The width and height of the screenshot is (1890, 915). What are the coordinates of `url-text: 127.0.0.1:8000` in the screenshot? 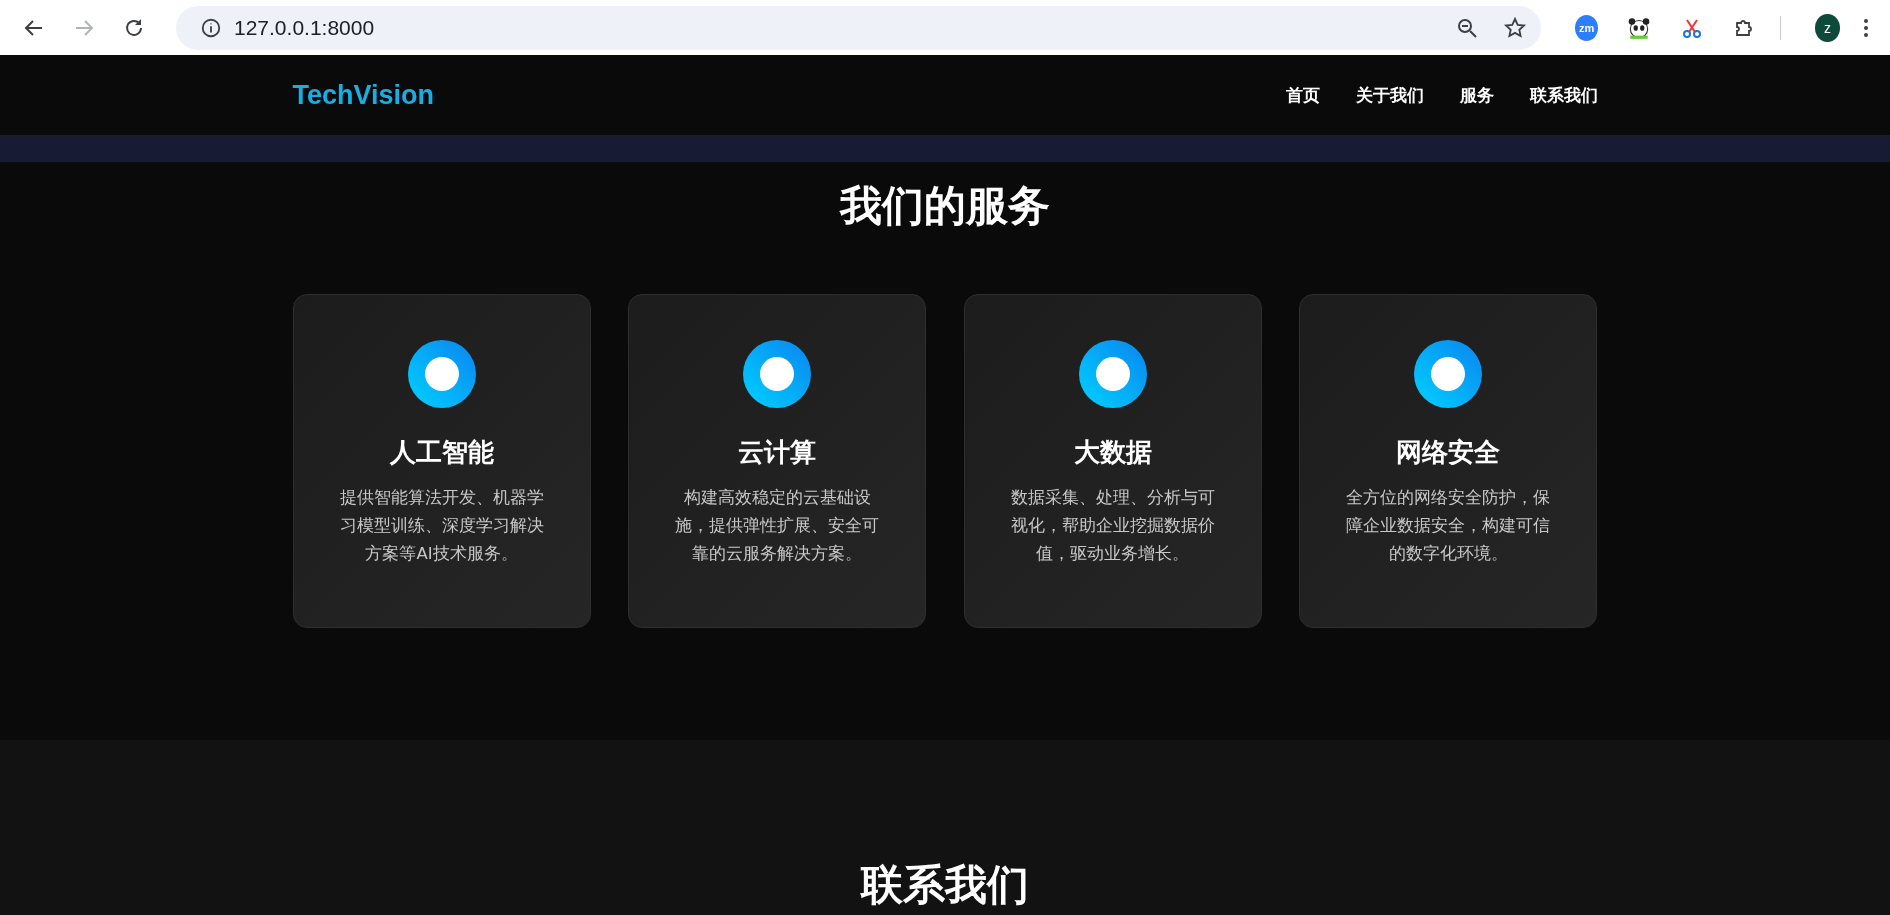 It's located at (304, 27).